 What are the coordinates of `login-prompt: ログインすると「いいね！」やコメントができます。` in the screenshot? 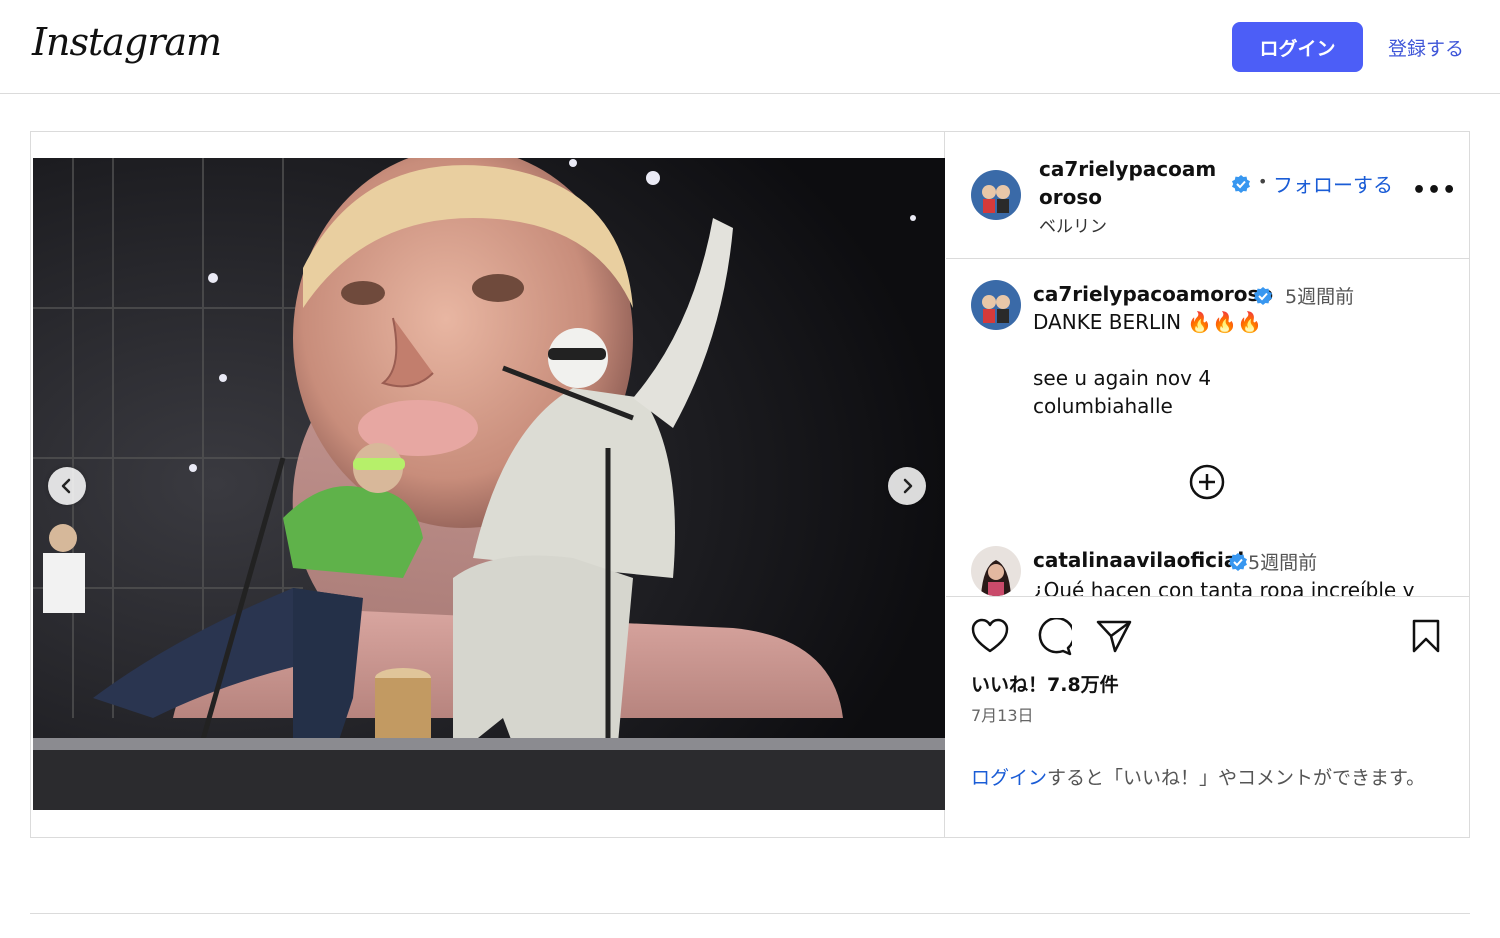 It's located at (1201, 778).